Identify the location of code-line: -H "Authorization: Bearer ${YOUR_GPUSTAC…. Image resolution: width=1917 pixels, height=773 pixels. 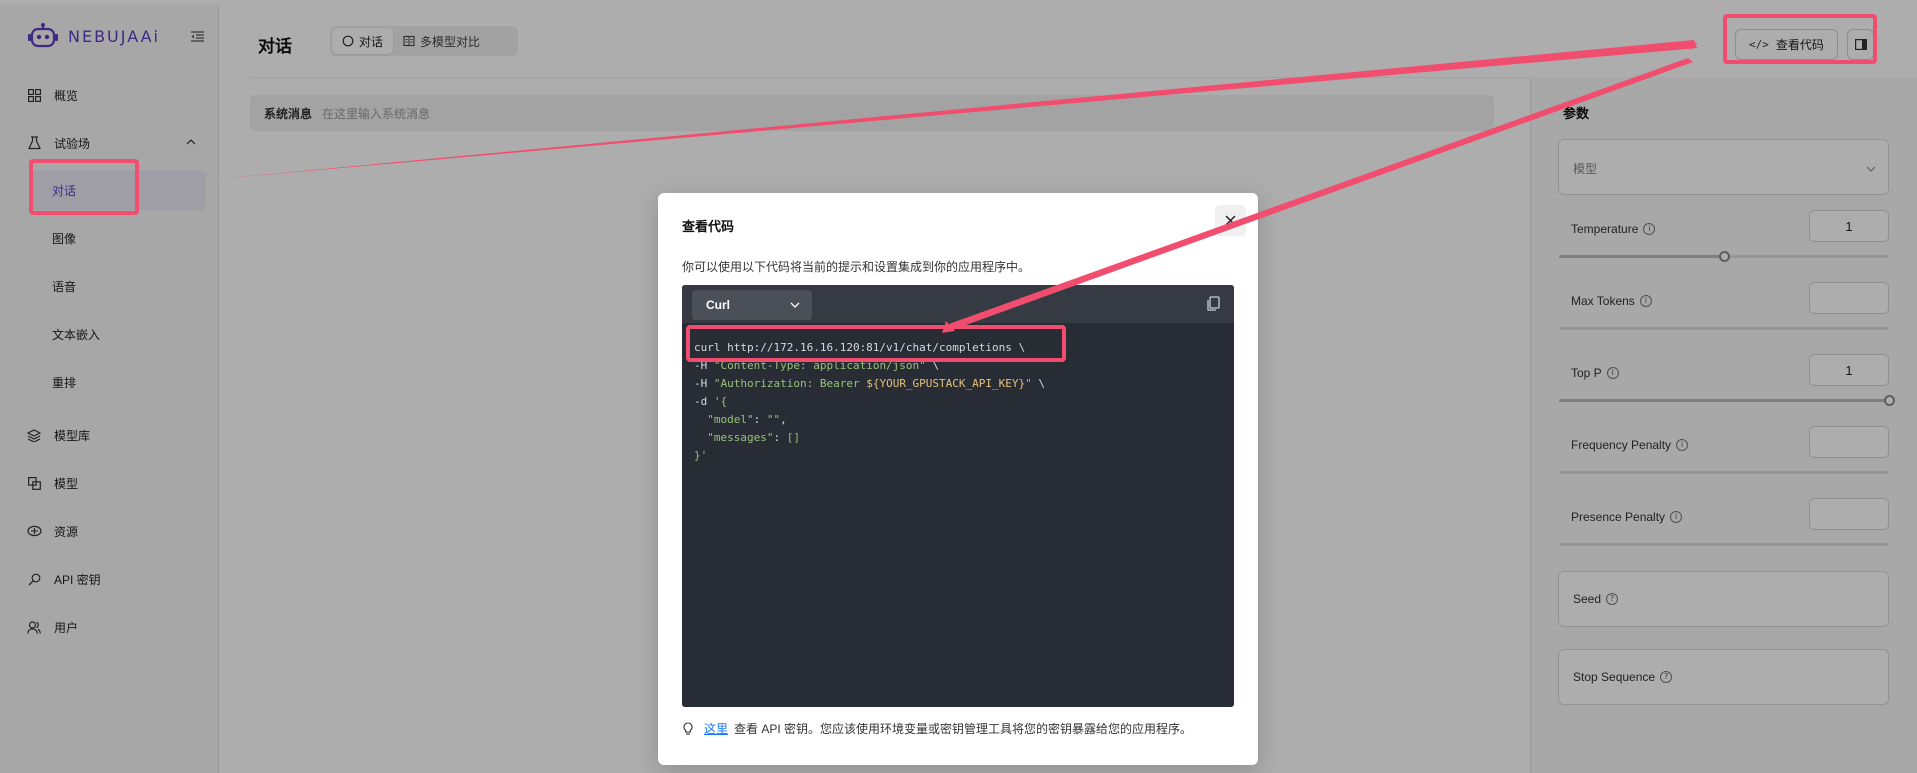
(869, 384).